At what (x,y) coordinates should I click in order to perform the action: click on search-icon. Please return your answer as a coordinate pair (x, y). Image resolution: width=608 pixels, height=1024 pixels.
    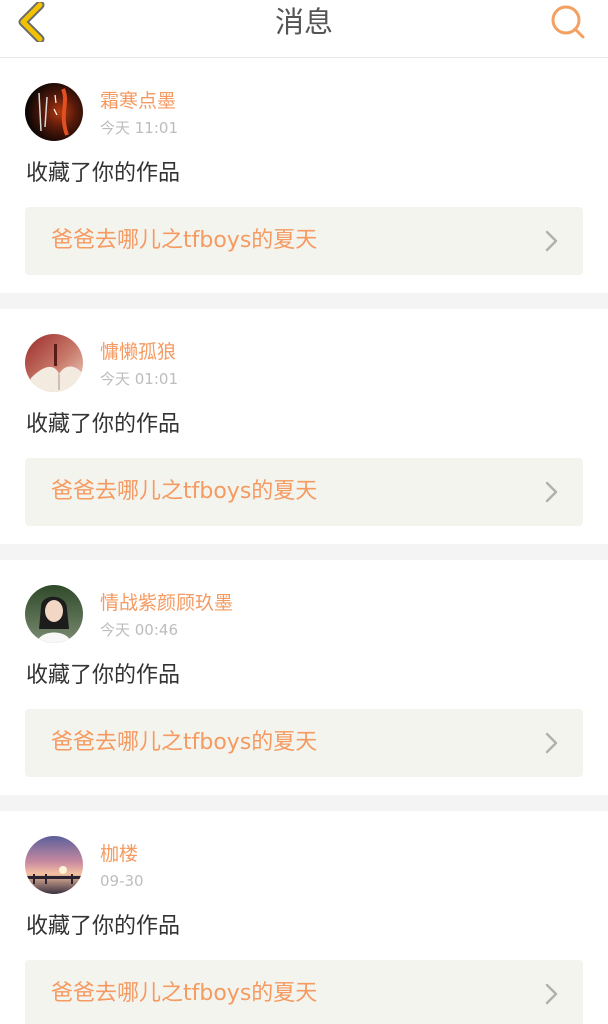
    Looking at the image, I should click on (568, 22).